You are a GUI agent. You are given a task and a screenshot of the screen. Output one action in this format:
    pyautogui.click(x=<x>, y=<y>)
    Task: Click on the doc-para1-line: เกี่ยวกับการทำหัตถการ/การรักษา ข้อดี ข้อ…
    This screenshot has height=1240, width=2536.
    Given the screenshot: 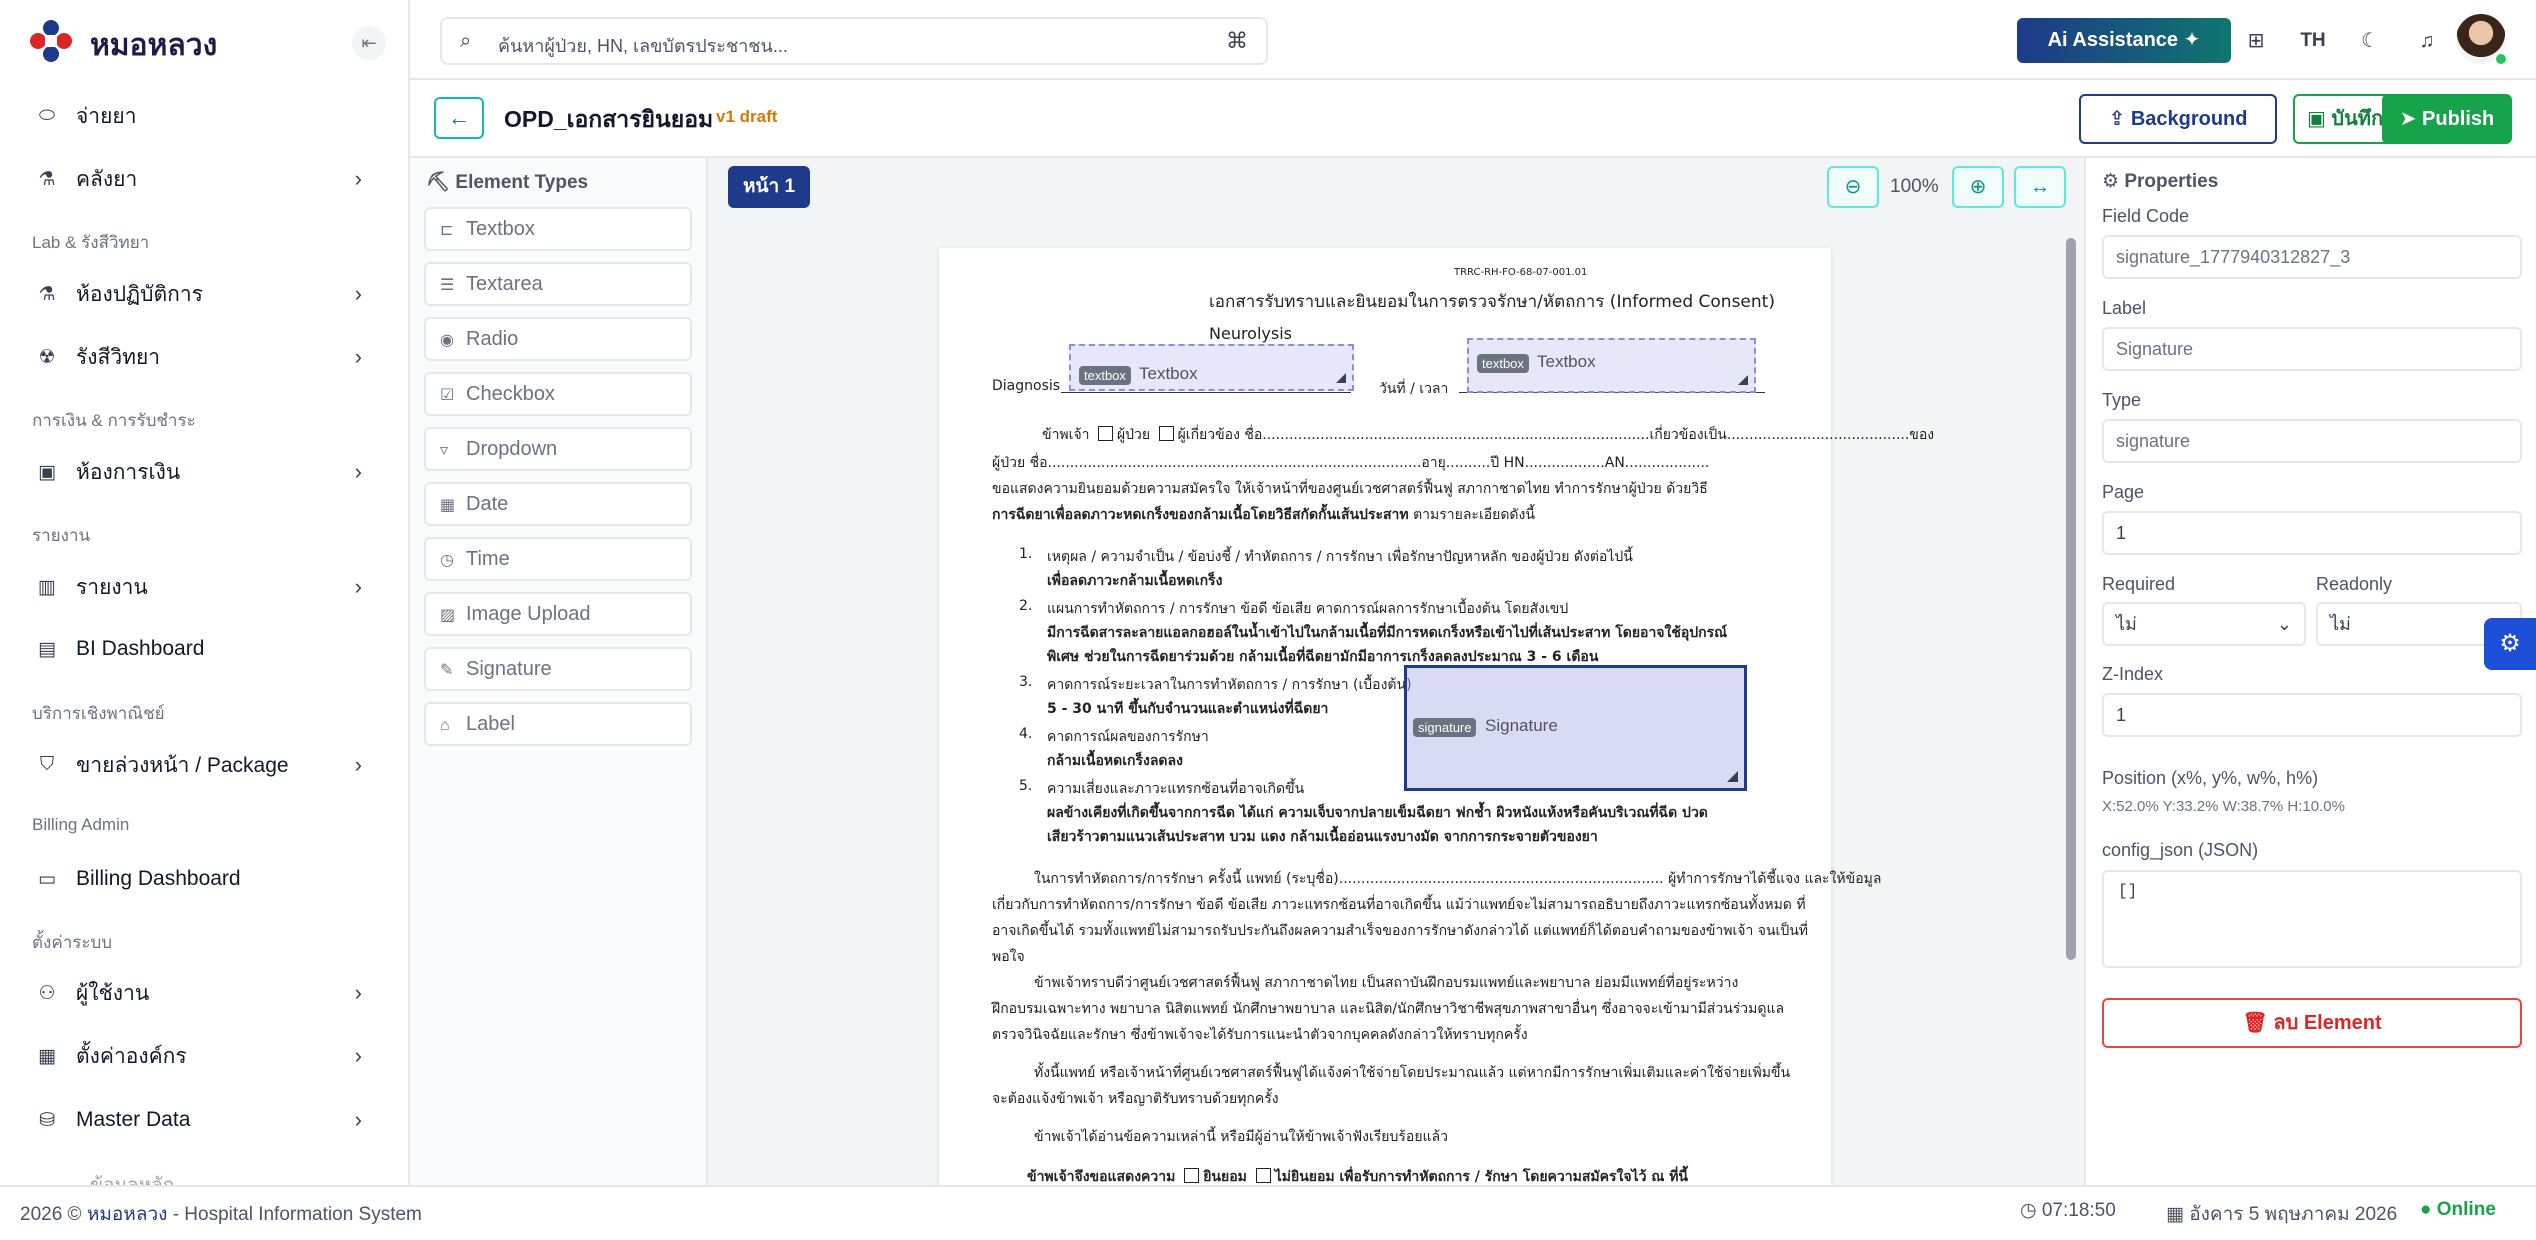 What is the action you would take?
    pyautogui.click(x=1399, y=905)
    